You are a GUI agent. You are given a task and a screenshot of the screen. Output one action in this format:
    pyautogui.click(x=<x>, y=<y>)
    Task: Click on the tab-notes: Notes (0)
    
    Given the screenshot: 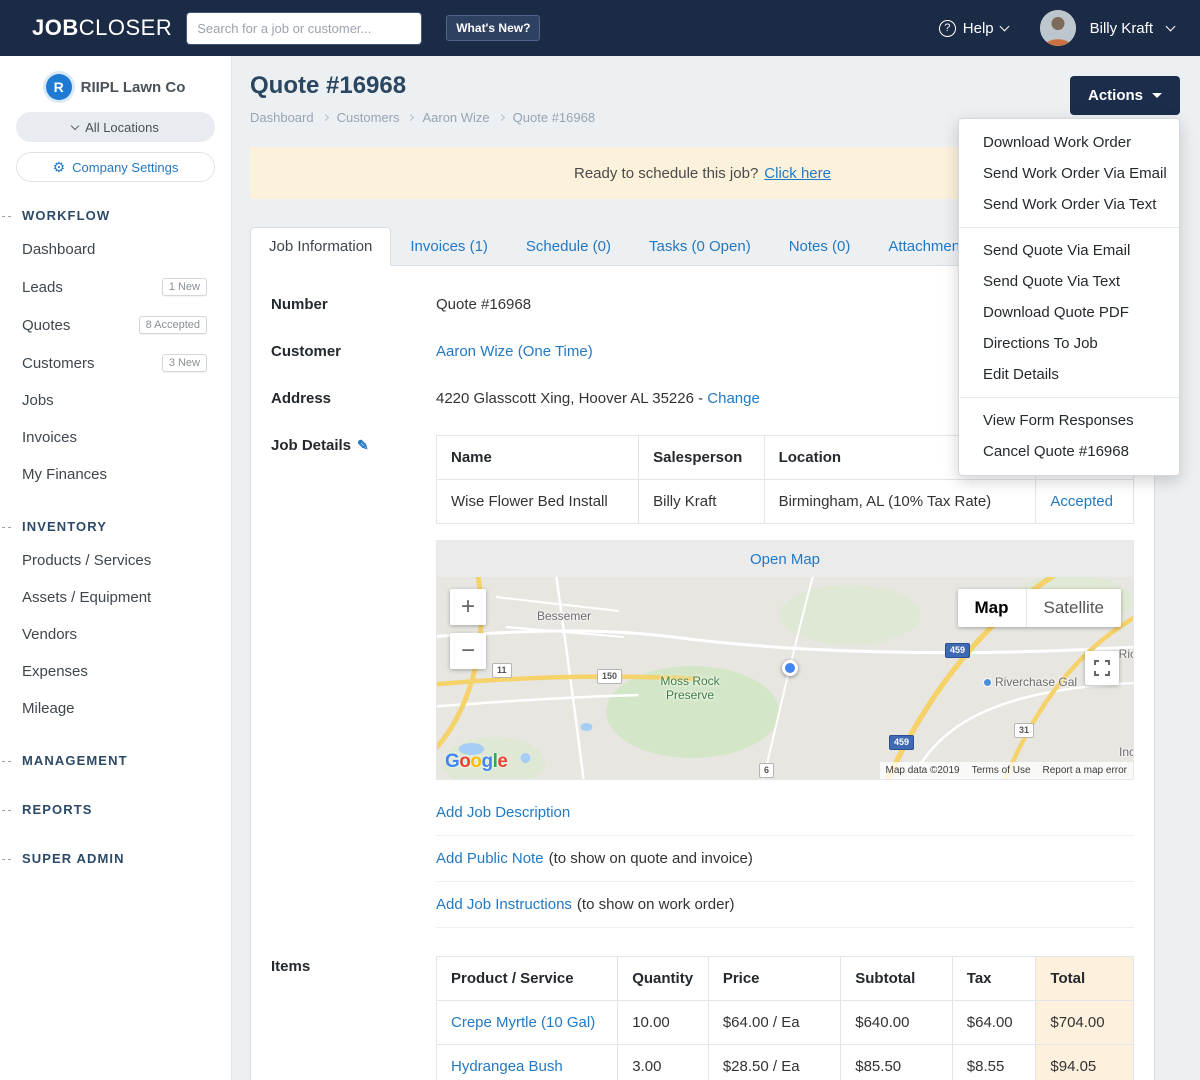 What is the action you would take?
    pyautogui.click(x=820, y=246)
    